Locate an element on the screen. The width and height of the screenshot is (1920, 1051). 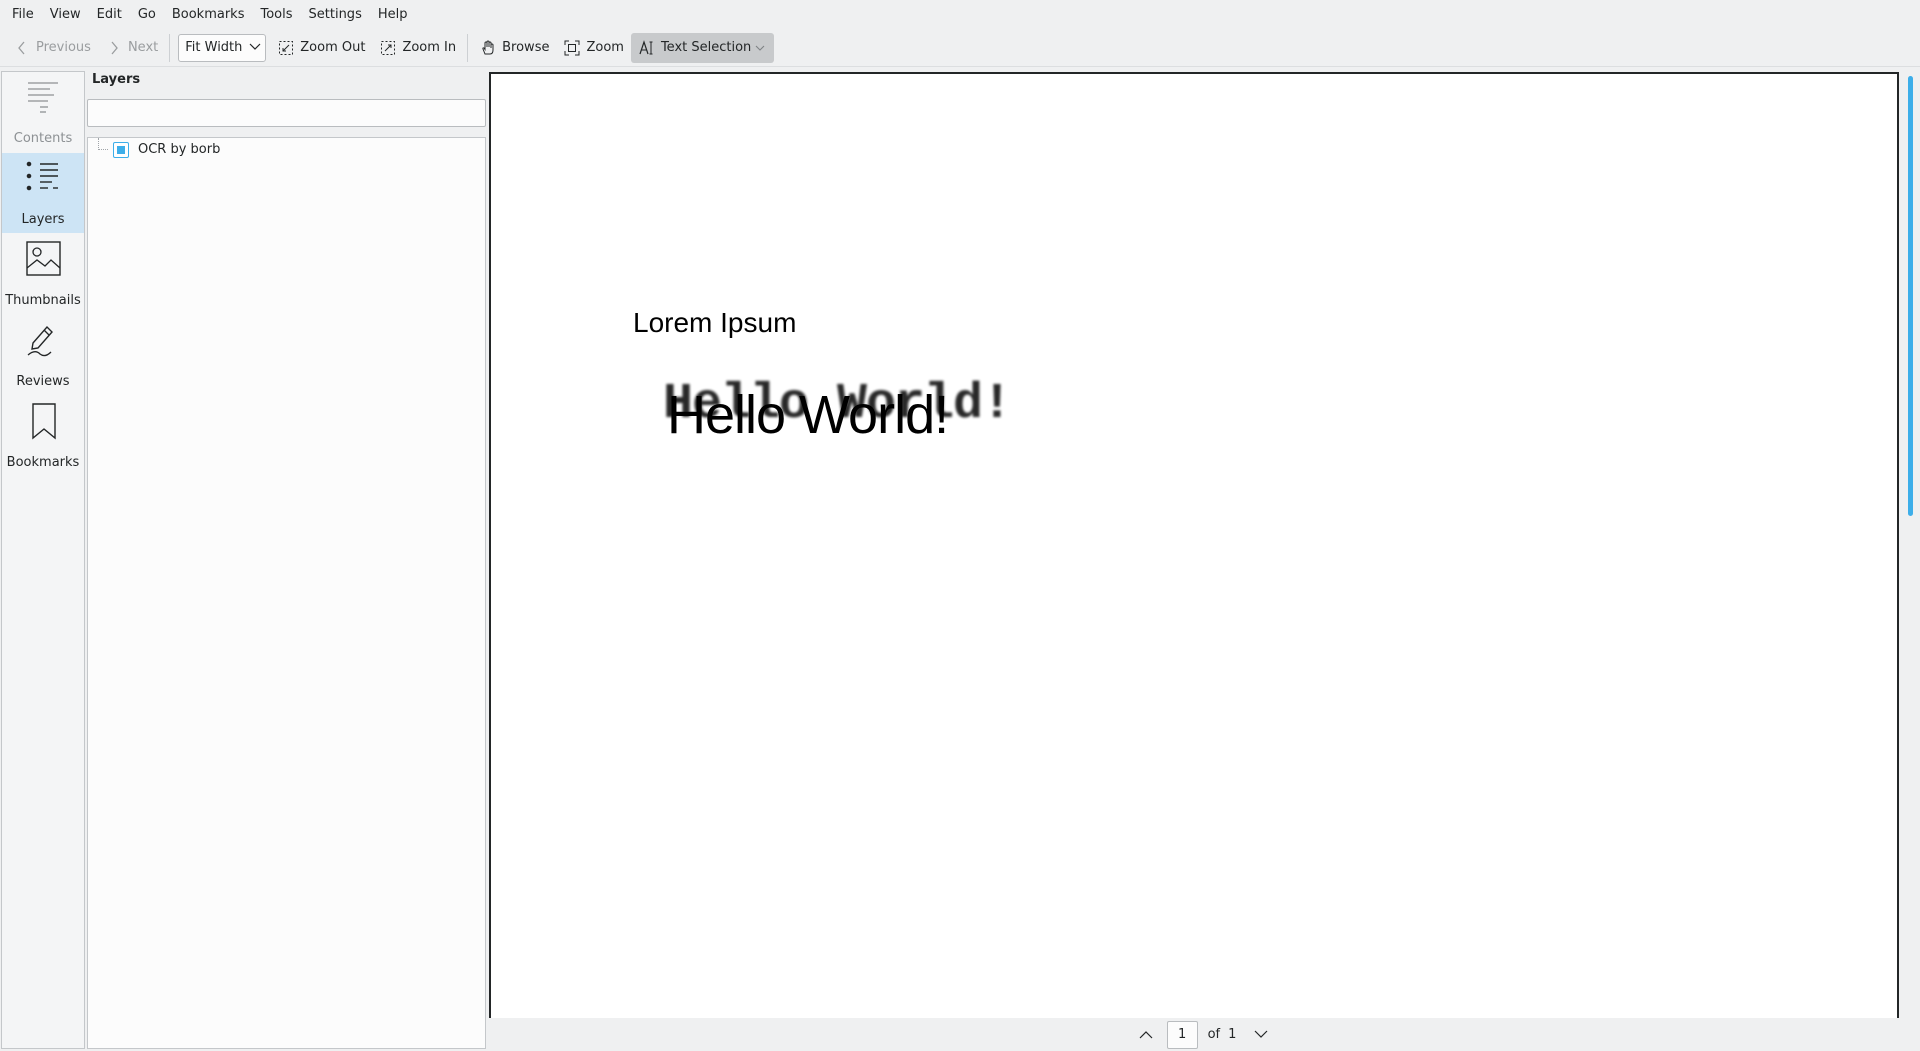
sidebar-tab-bookmarks: Bookmarks is located at coordinates (43, 436).